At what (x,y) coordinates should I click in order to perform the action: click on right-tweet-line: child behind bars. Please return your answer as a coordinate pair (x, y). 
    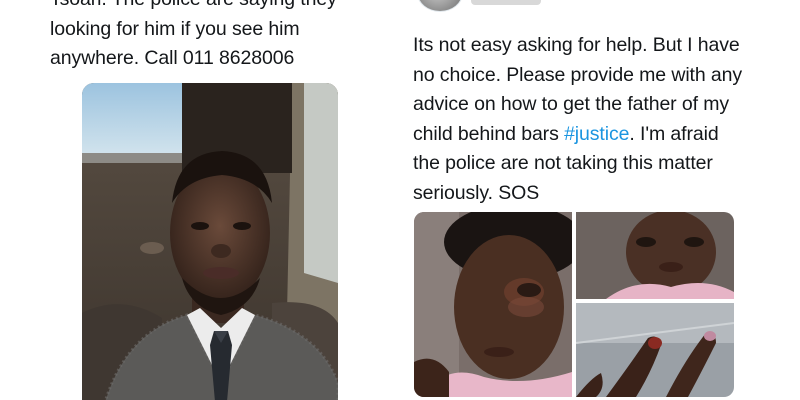
    Looking at the image, I should click on (489, 133).